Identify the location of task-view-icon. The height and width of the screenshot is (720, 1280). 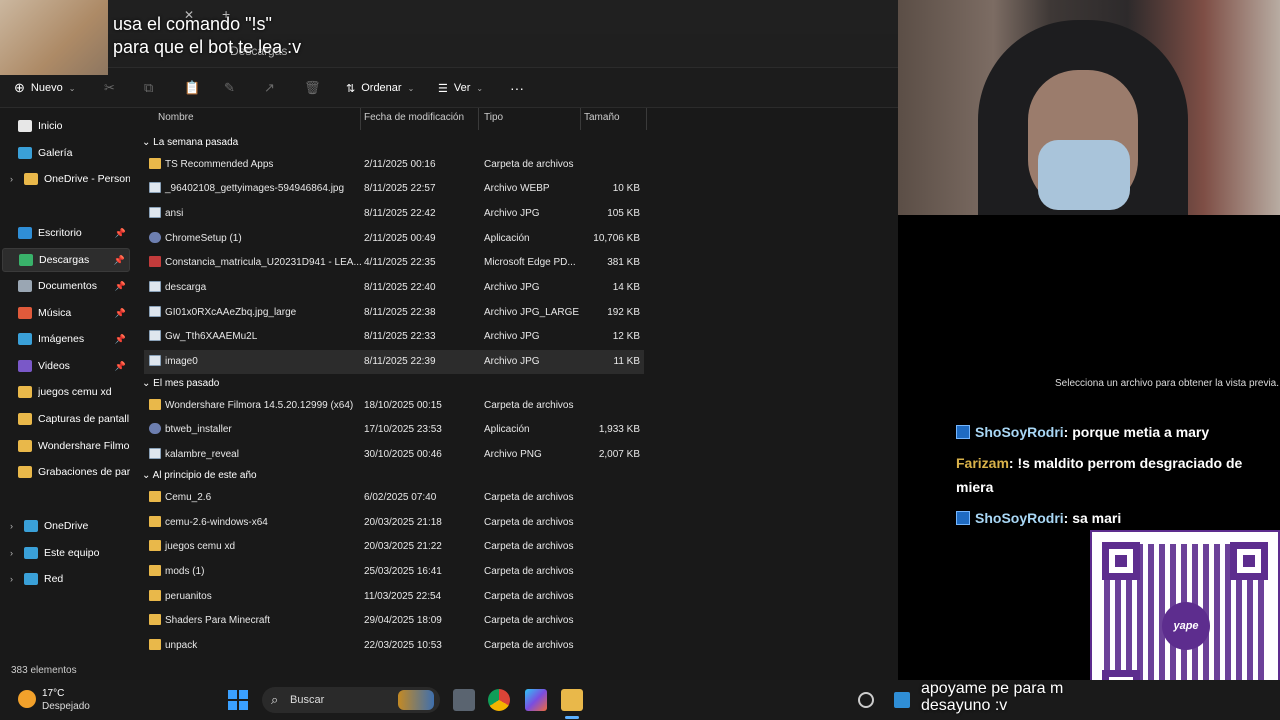
(464, 700).